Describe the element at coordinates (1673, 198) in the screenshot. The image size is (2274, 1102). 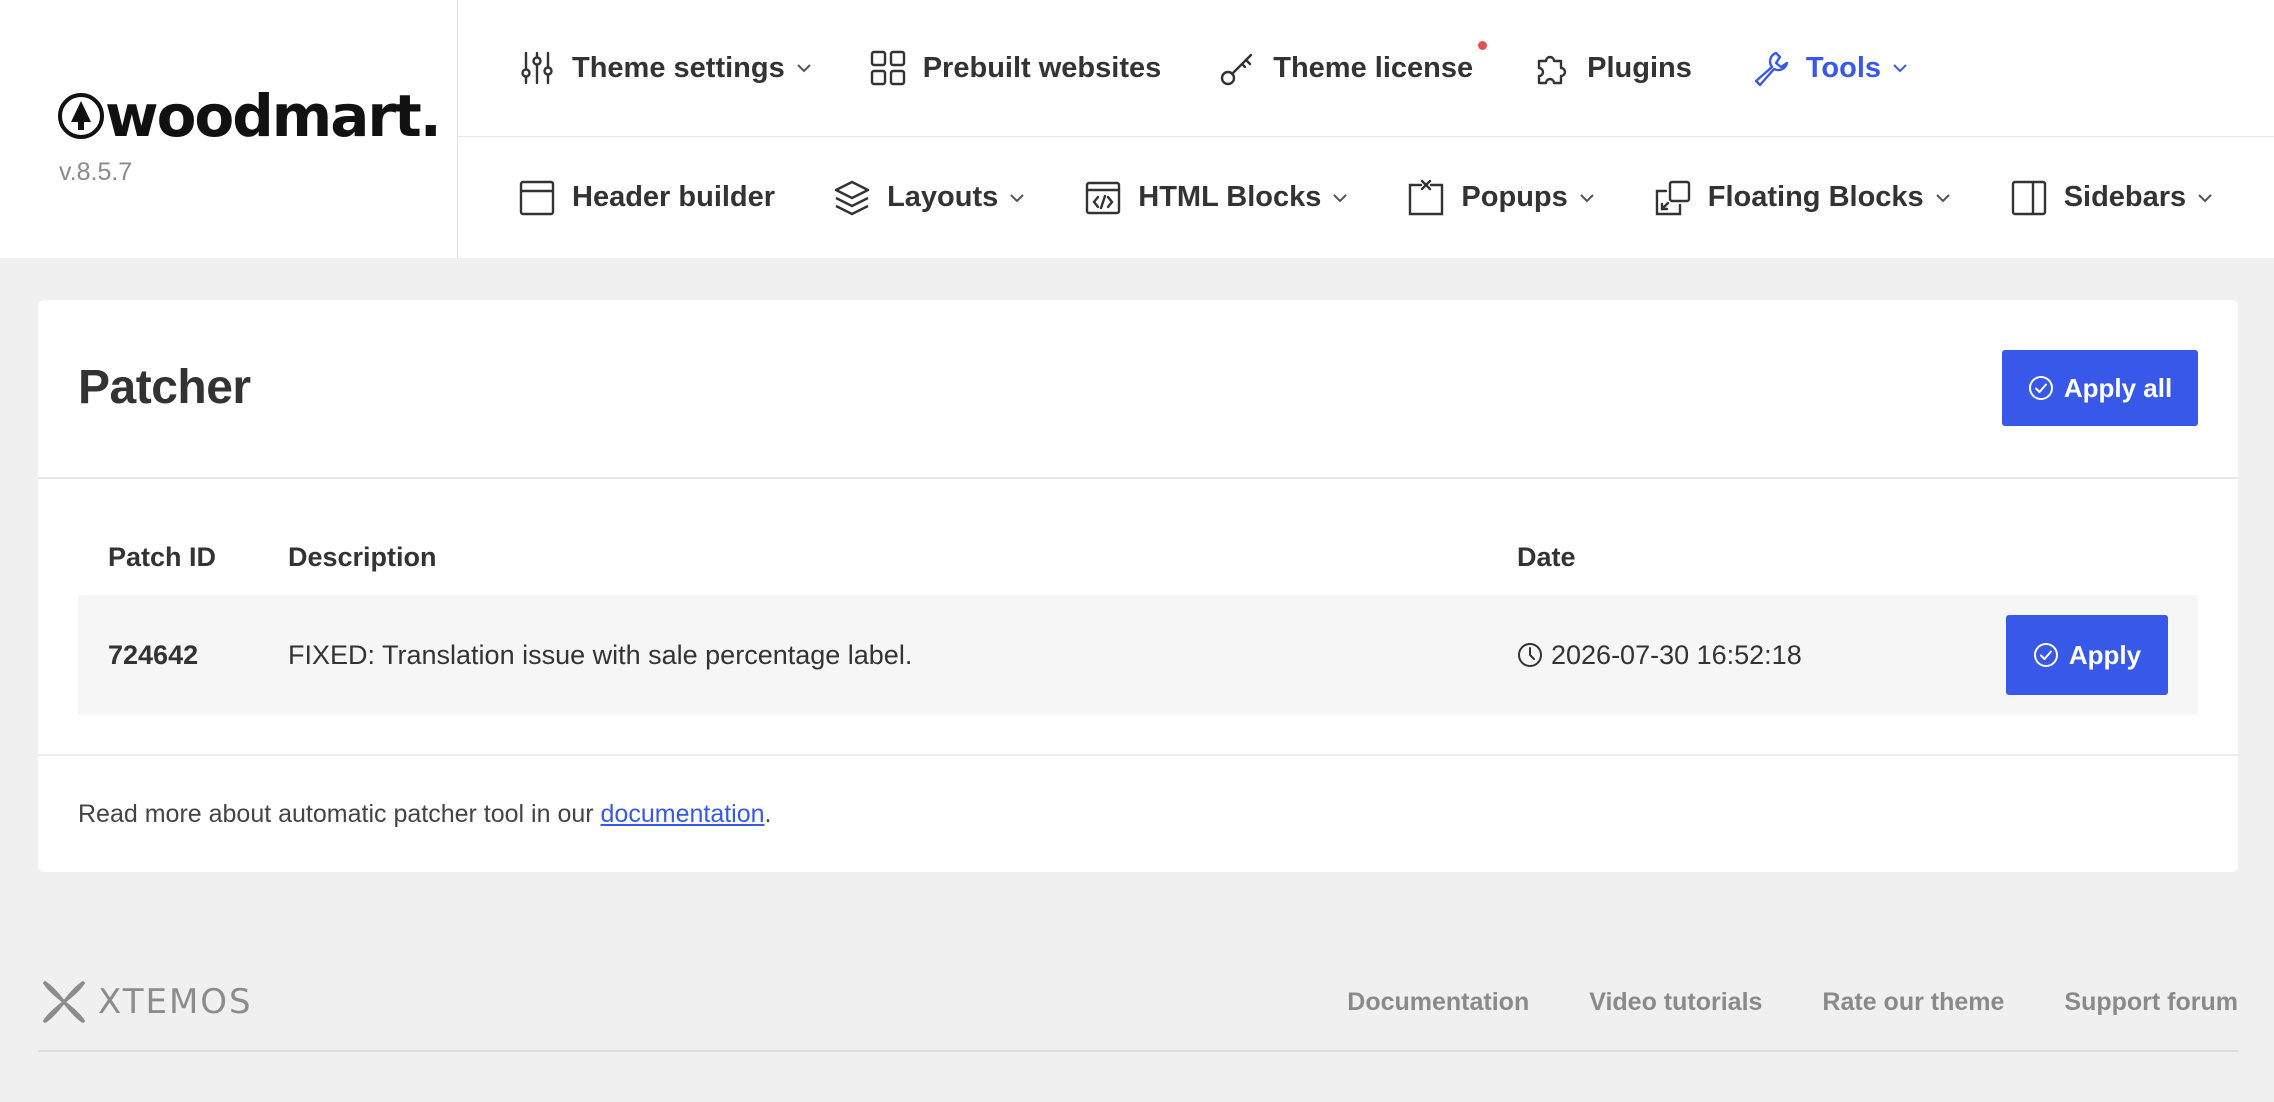
I see `floating-icon` at that location.